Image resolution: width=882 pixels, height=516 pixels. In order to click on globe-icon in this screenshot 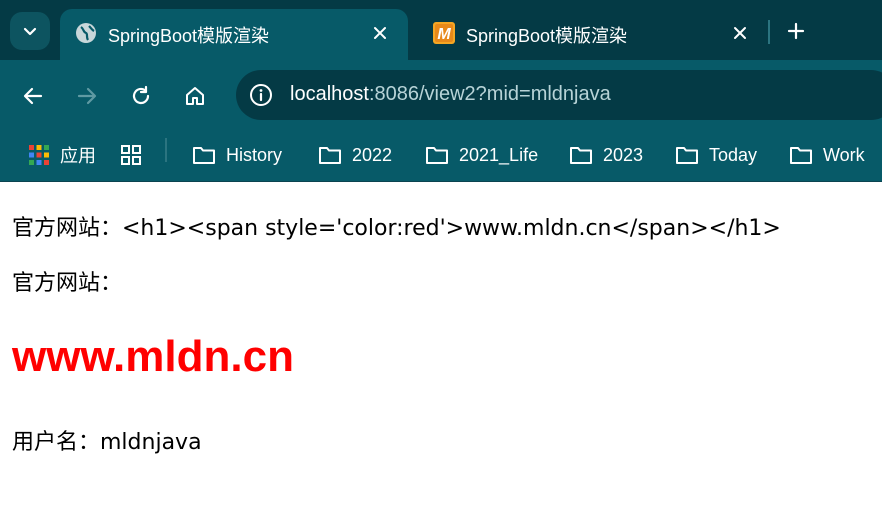, I will do `click(86, 33)`.